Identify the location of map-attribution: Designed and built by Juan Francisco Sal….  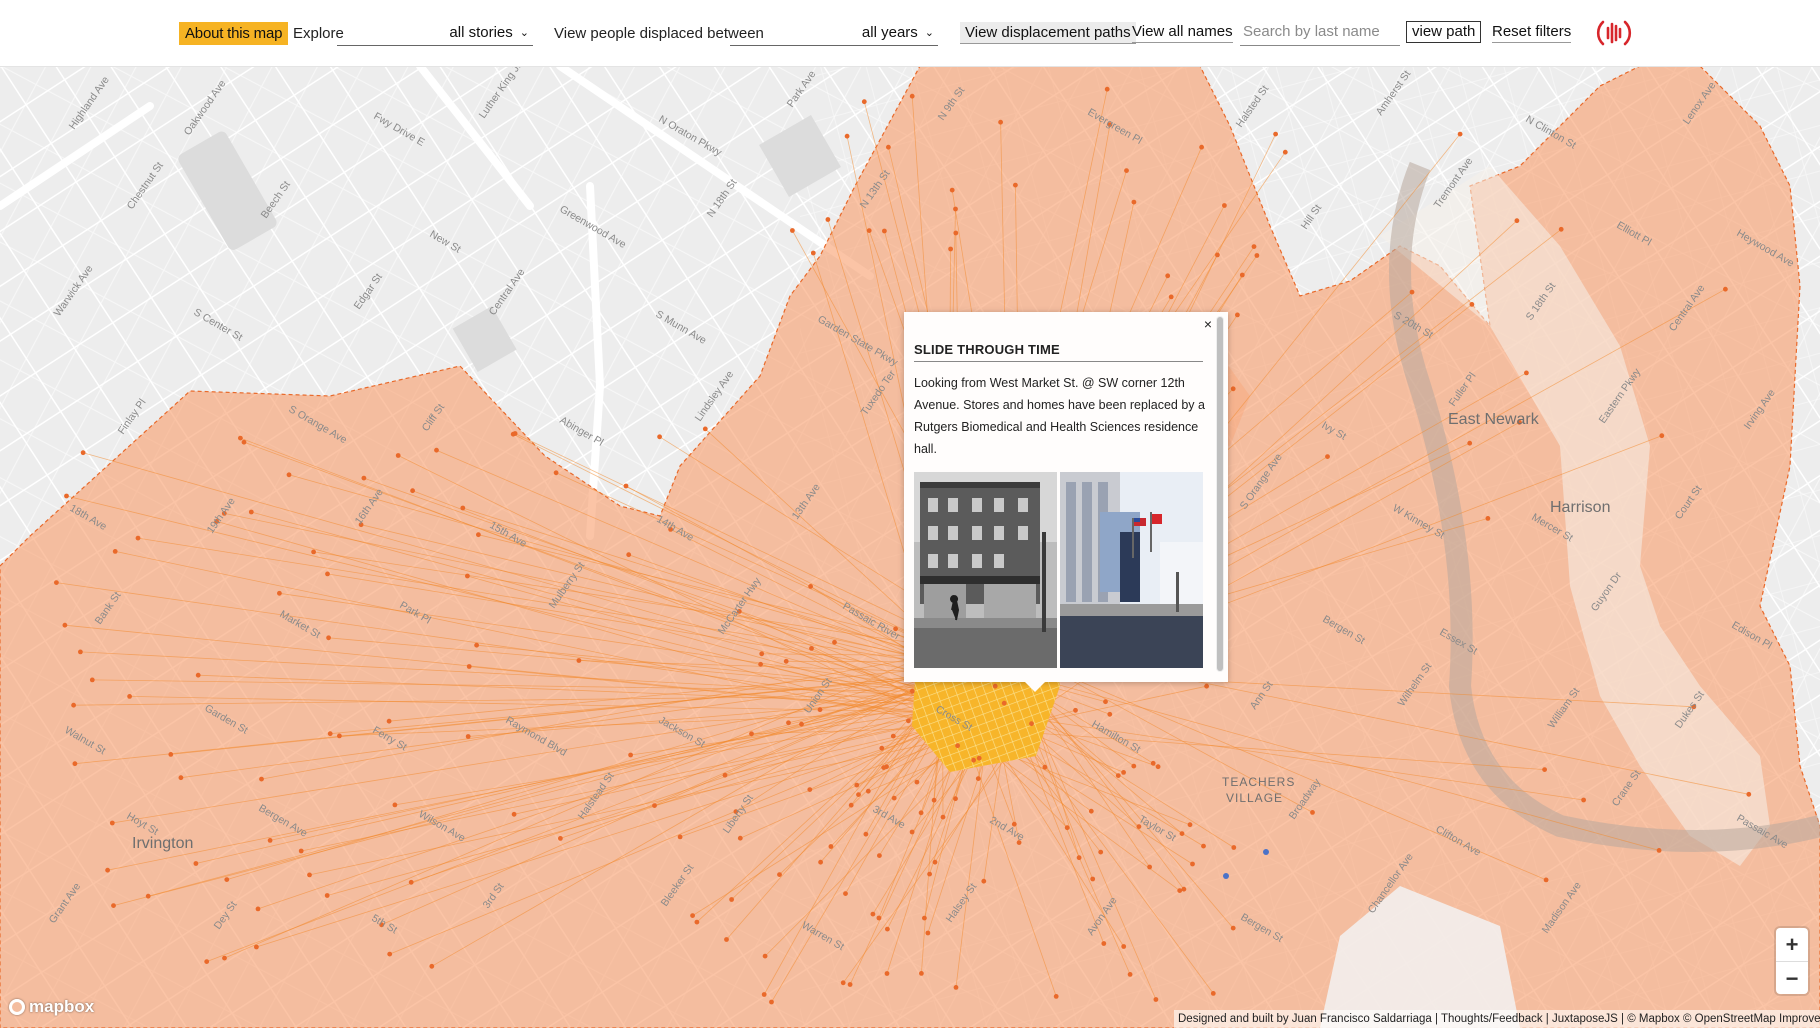
(1497, 1019).